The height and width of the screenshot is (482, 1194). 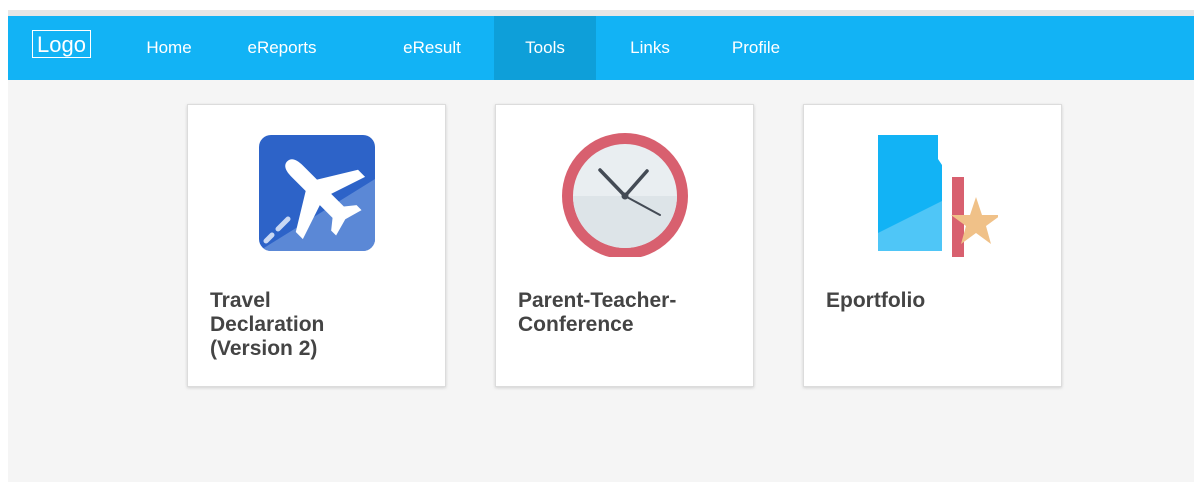 I want to click on tool-card-title: Eportfolio, so click(x=936, y=301).